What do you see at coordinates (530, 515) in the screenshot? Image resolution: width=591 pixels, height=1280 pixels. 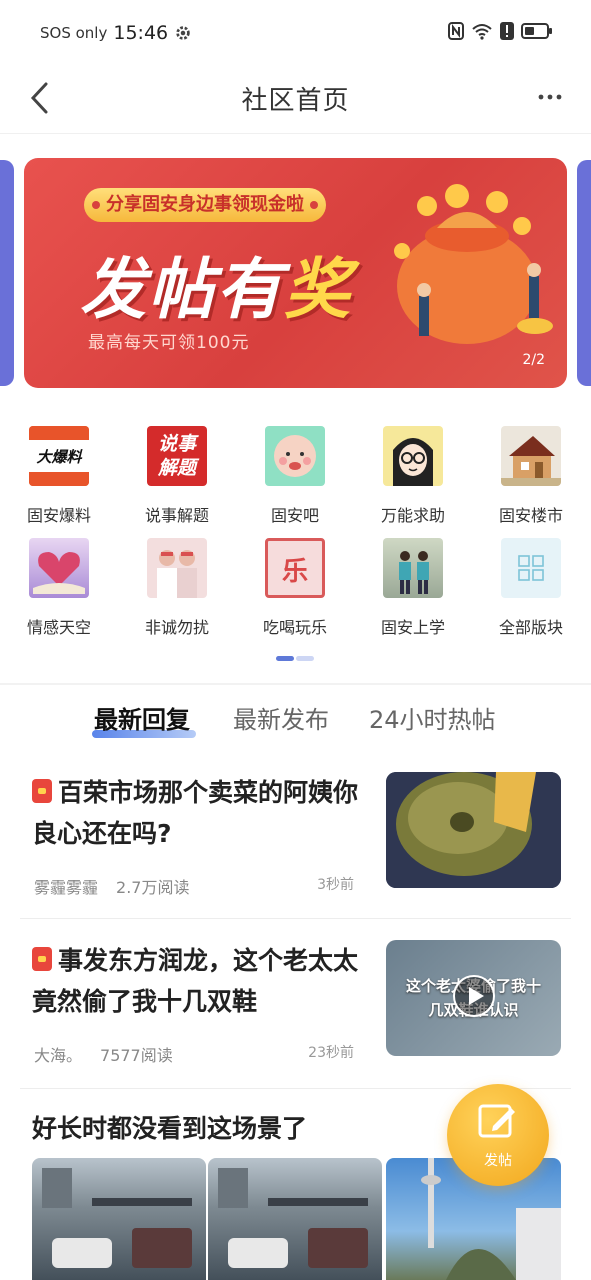 I see `category-label: 固安楼市` at bounding box center [530, 515].